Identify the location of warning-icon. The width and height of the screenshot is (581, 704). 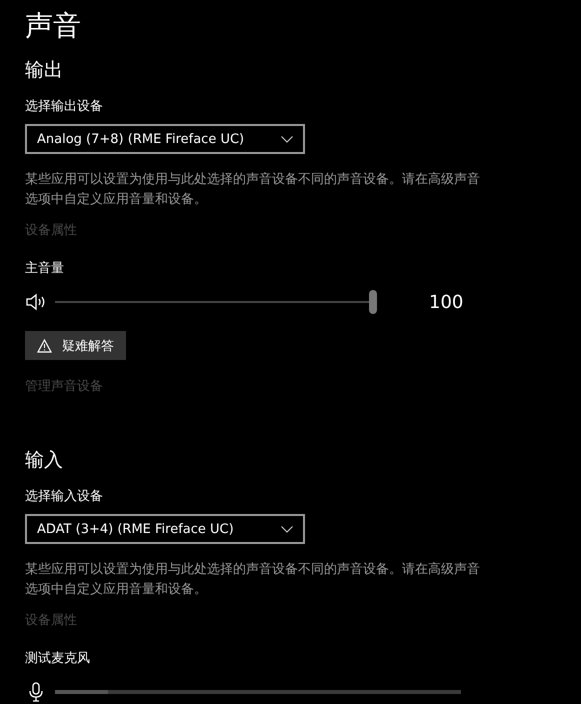
(44, 345).